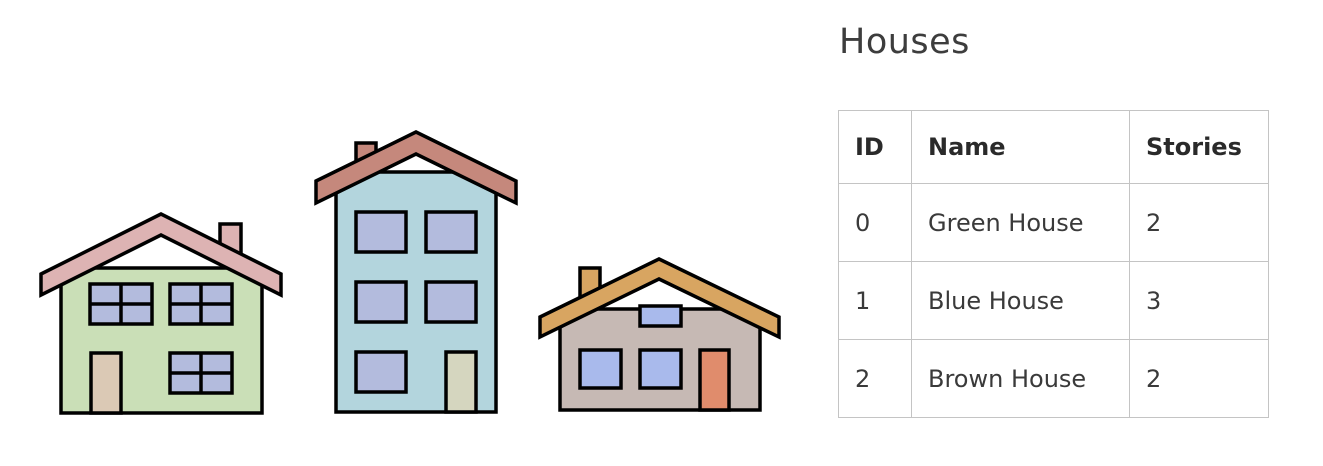 The image size is (1323, 466). Describe the element at coordinates (875, 222) in the screenshot. I see `cell-id: 0` at that location.